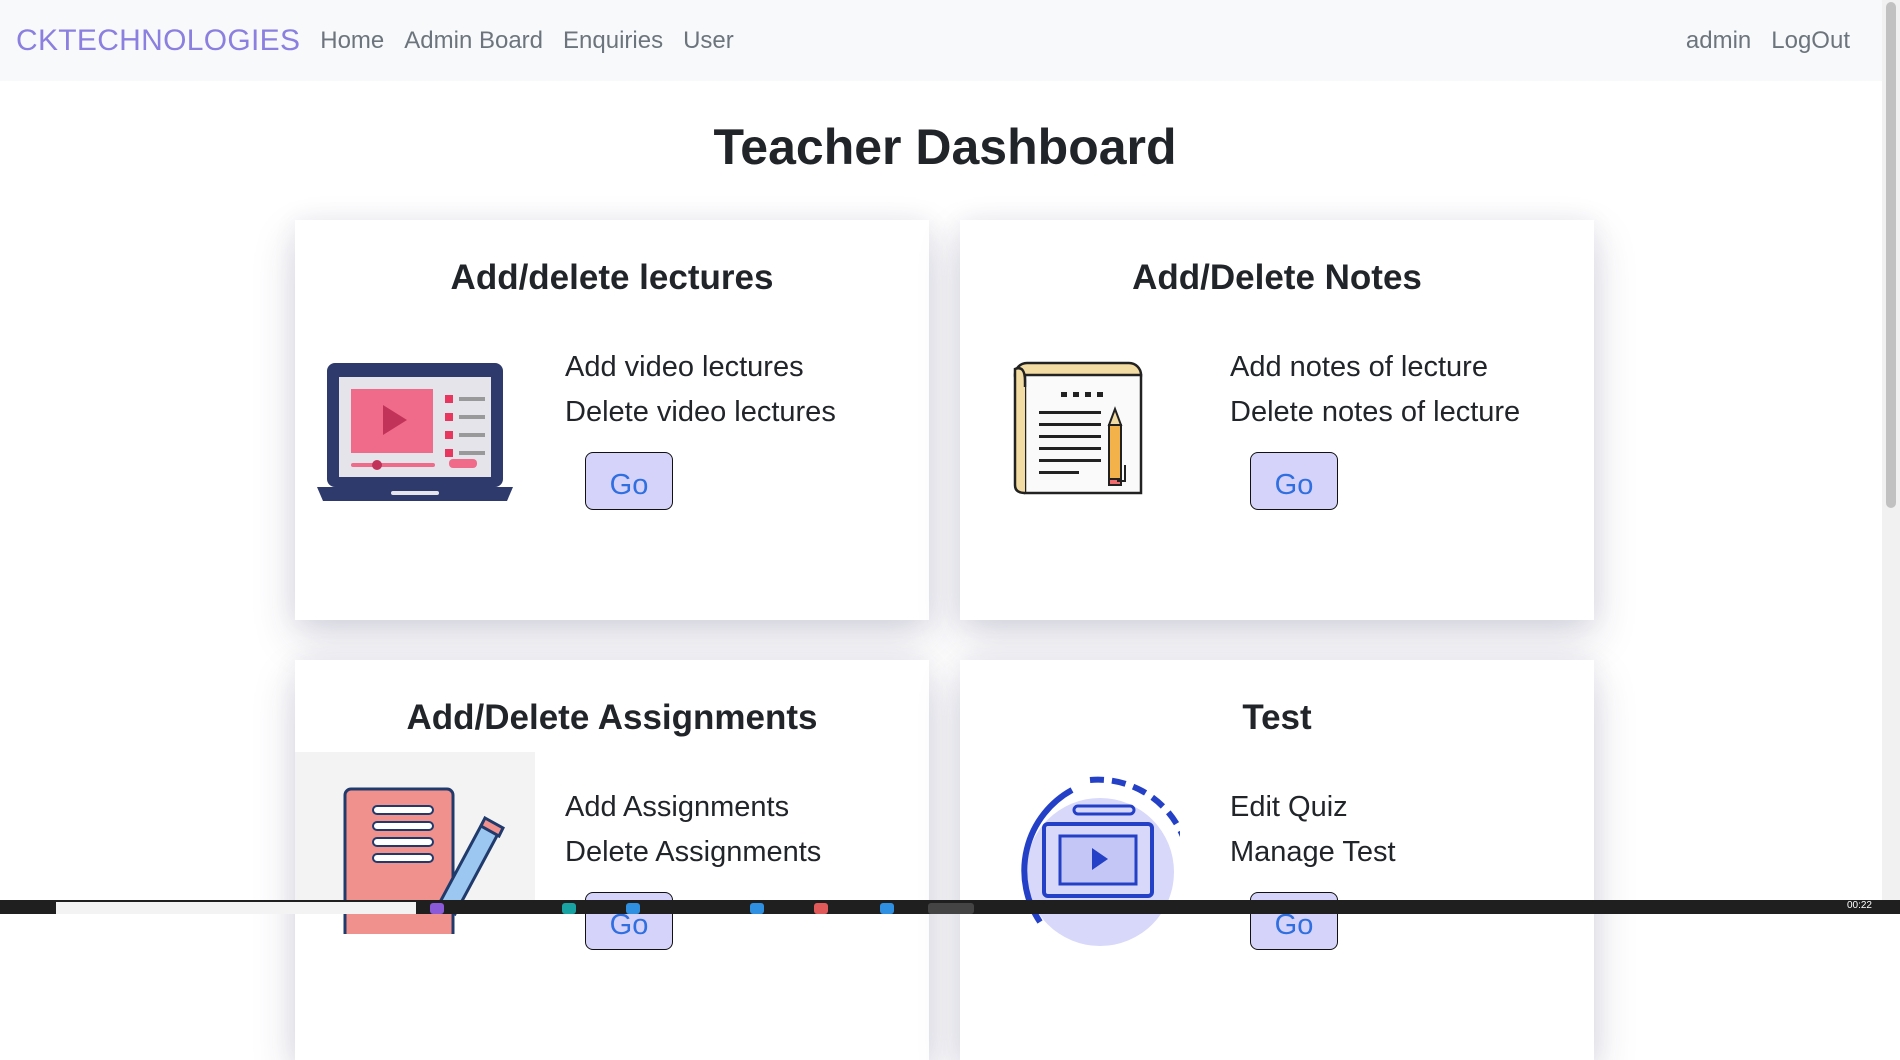 This screenshot has height=1060, width=1900. I want to click on page-title: Teacher Dashboard, so click(945, 147).